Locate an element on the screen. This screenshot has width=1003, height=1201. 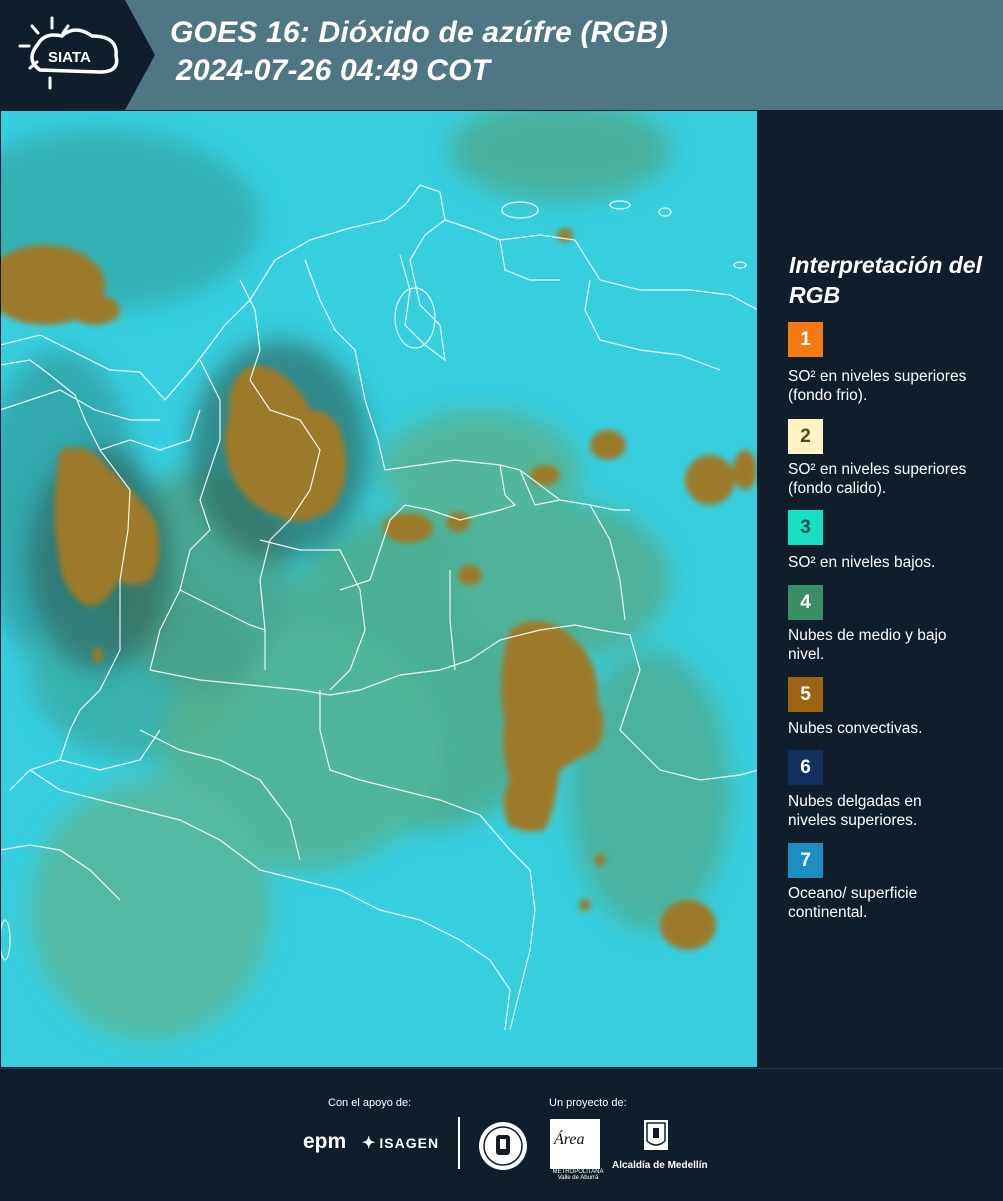
legend-title: Interpretación del RGB is located at coordinates (885, 280).